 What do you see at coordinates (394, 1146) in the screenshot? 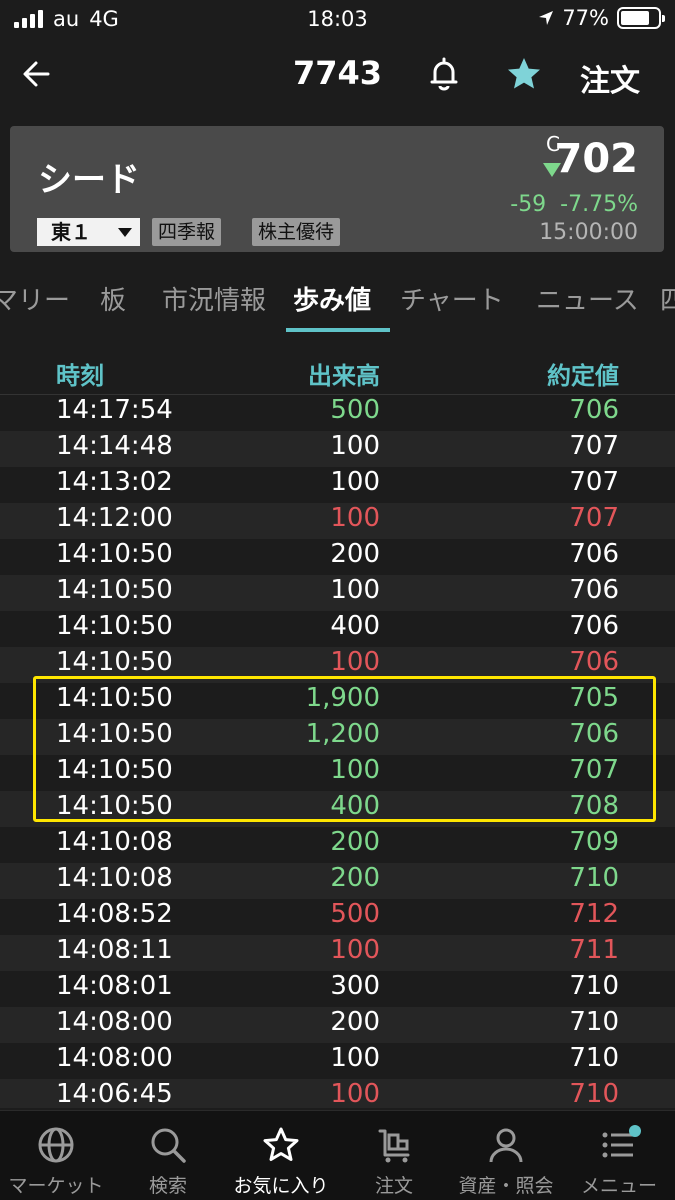
I see `cart-icon` at bounding box center [394, 1146].